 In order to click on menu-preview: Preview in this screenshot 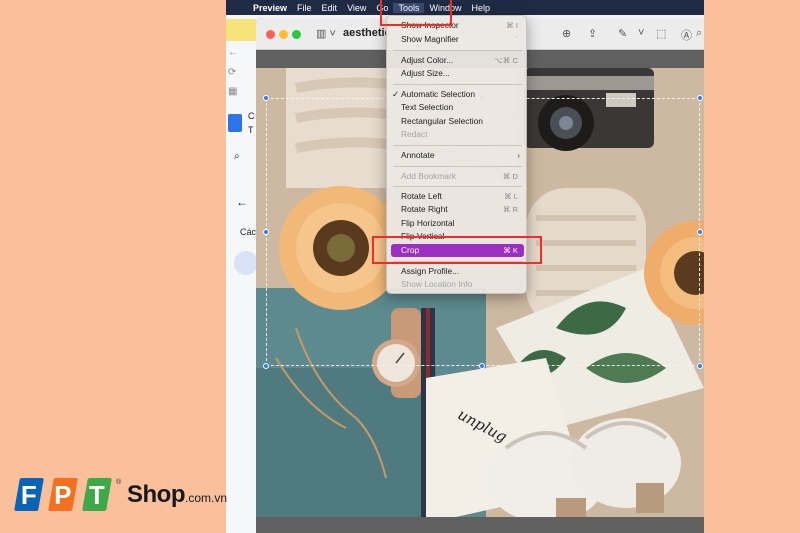, I will do `click(270, 8)`.